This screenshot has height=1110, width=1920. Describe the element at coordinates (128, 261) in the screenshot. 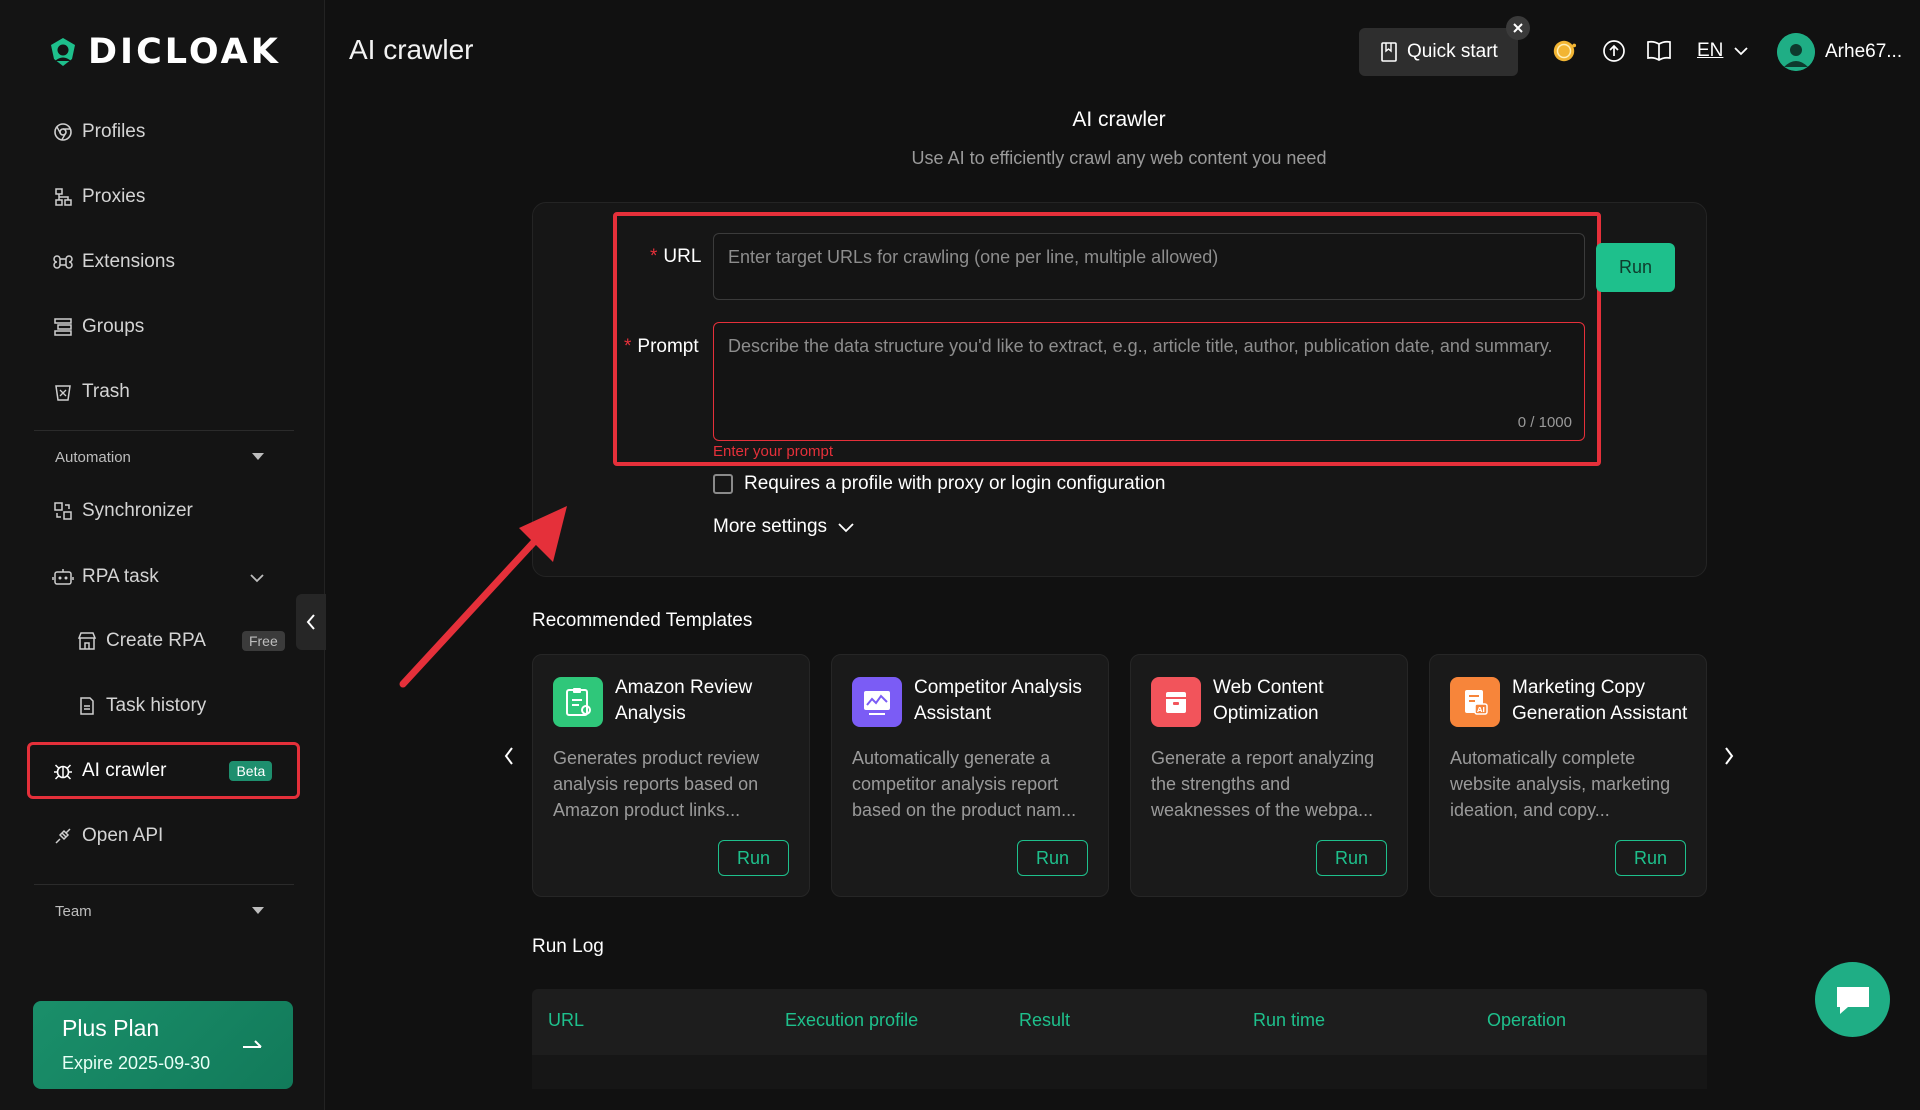

I see `sidebar-item-label: Extensions` at that location.